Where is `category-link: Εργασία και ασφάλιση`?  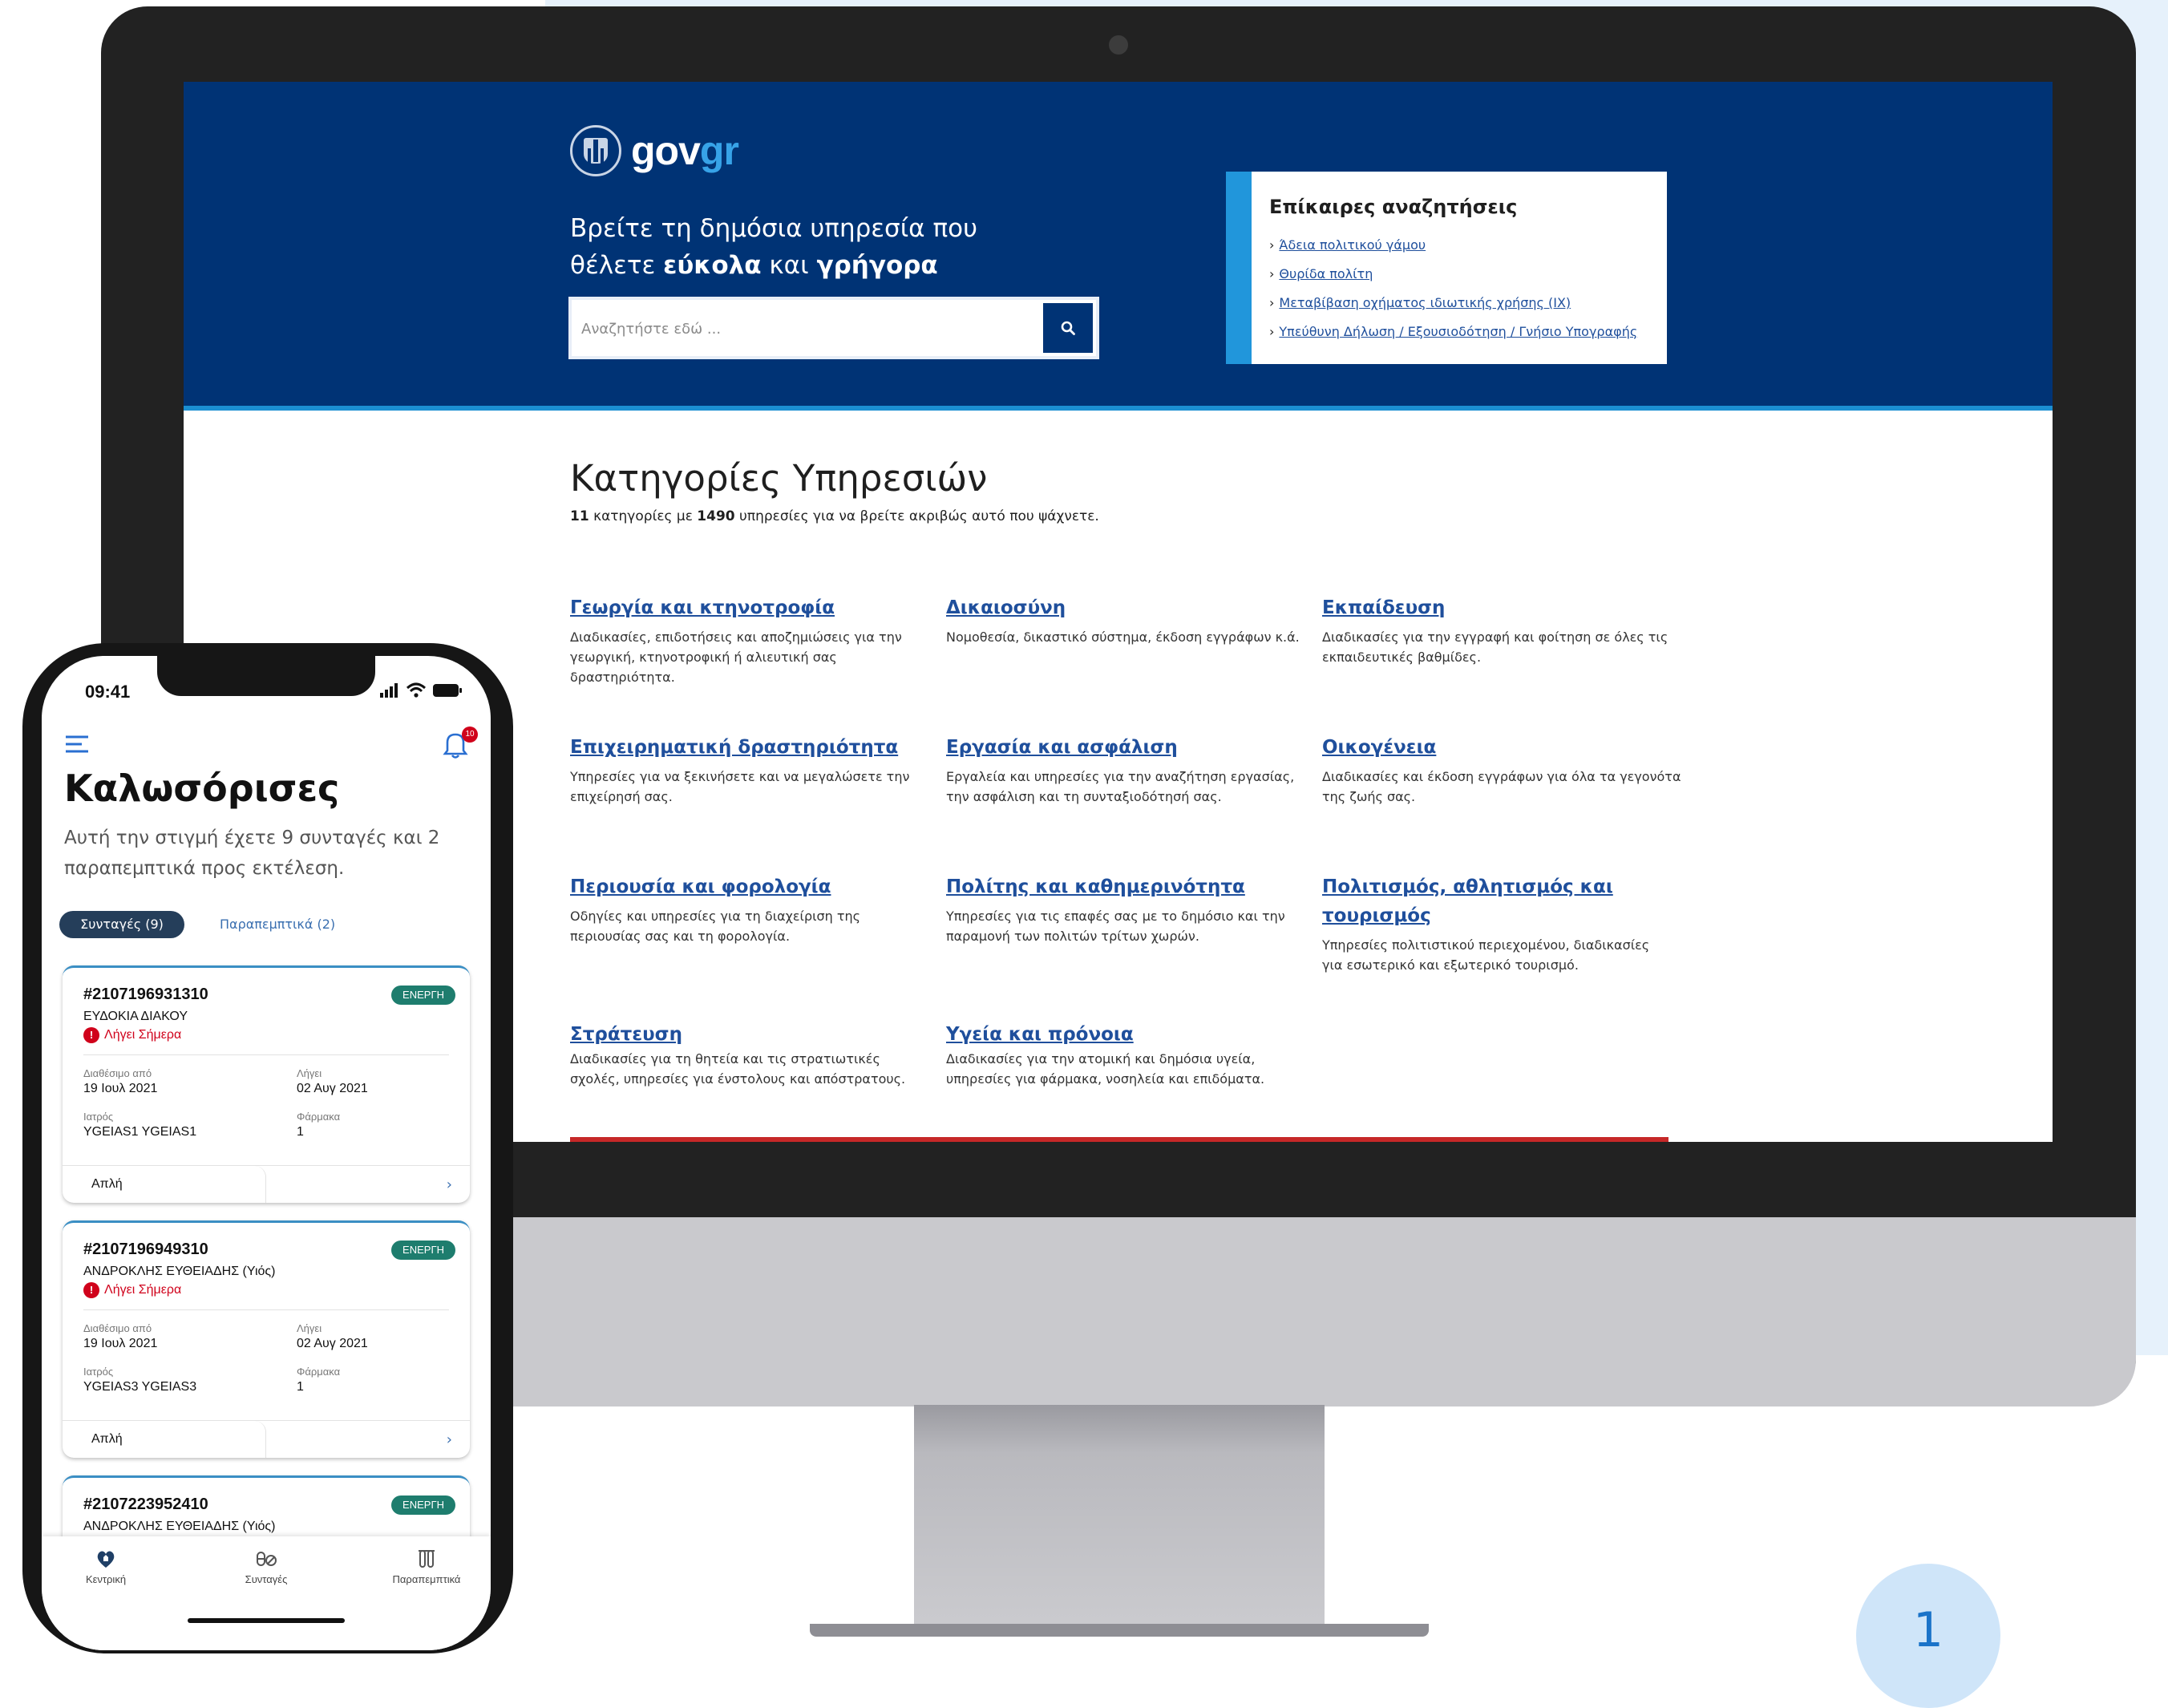 category-link: Εργασία και ασφάλιση is located at coordinates (1126, 747).